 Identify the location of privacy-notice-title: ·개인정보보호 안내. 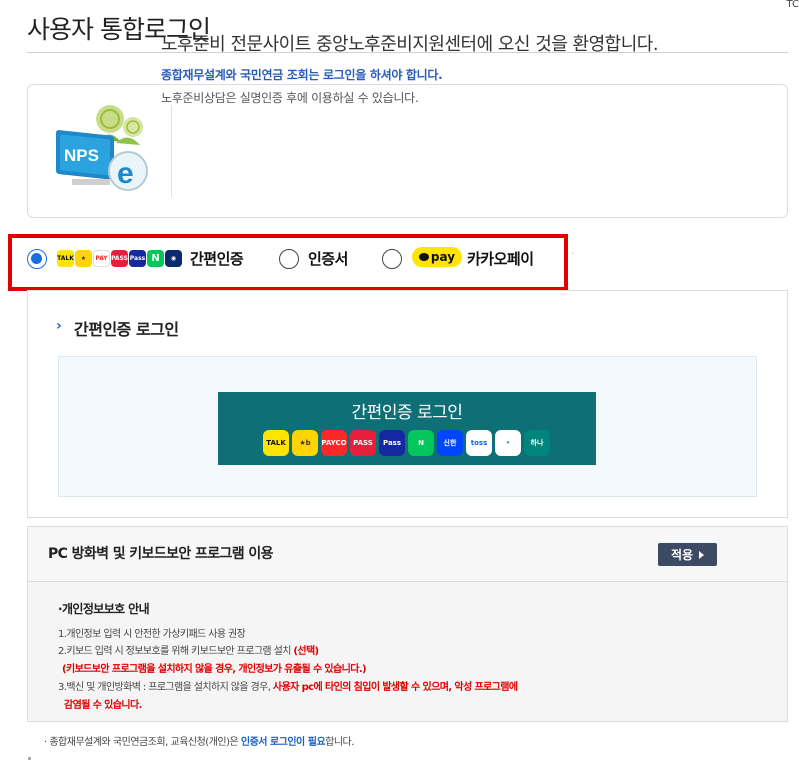
(104, 609).